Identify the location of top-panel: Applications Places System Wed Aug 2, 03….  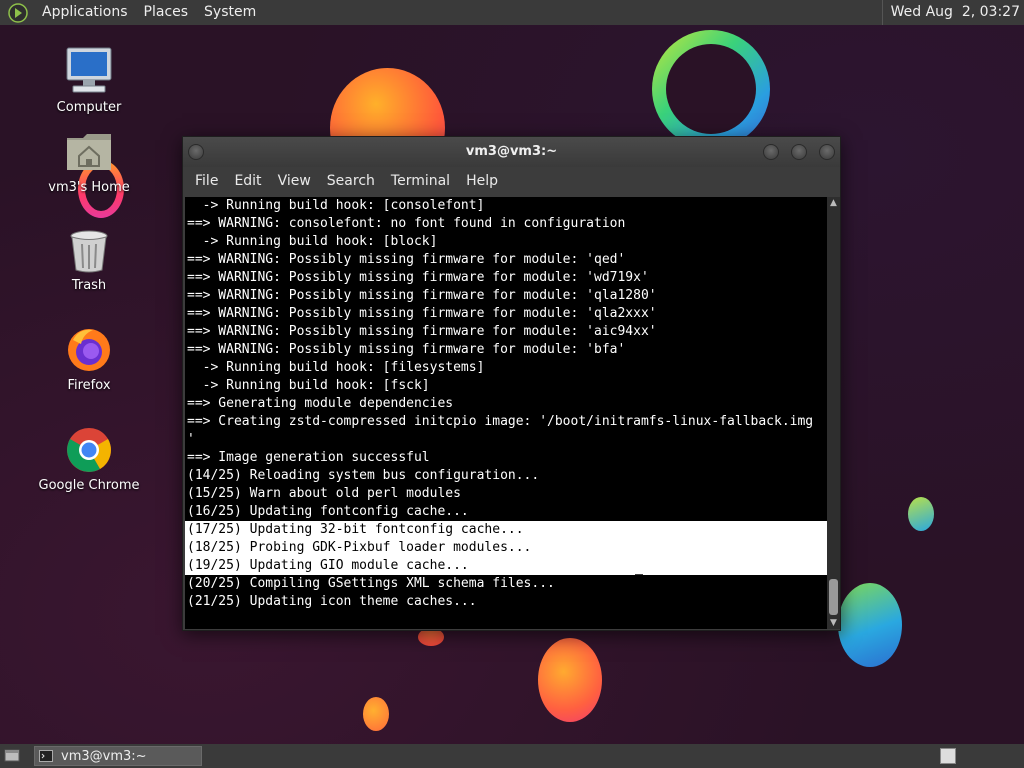
(512, 12).